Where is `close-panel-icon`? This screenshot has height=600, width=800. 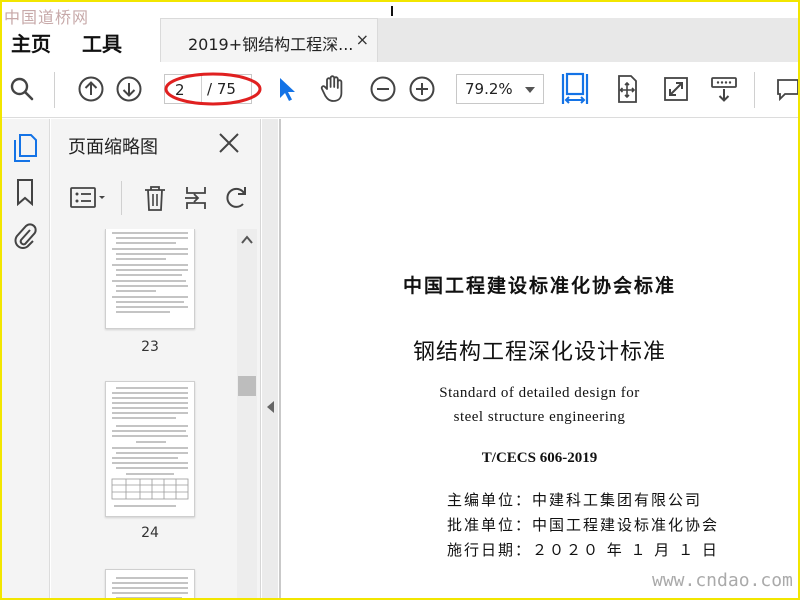 close-panel-icon is located at coordinates (229, 143).